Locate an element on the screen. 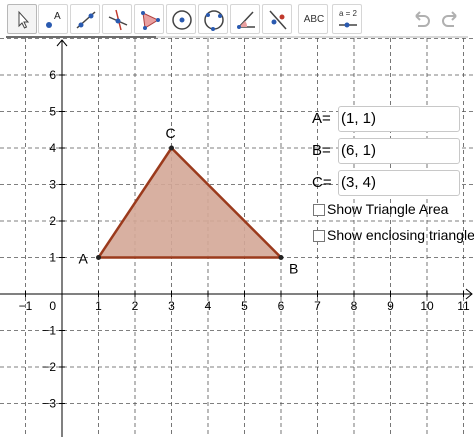 The width and height of the screenshot is (474, 437). redo-icon is located at coordinates (451, 19).